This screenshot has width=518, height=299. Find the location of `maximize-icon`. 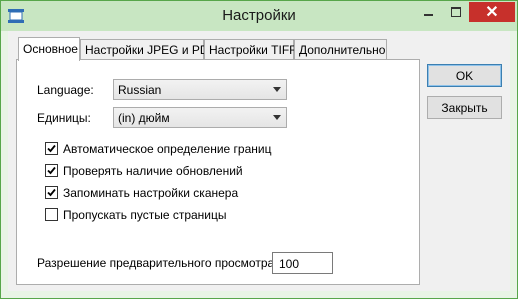

maximize-icon is located at coordinates (455, 12).